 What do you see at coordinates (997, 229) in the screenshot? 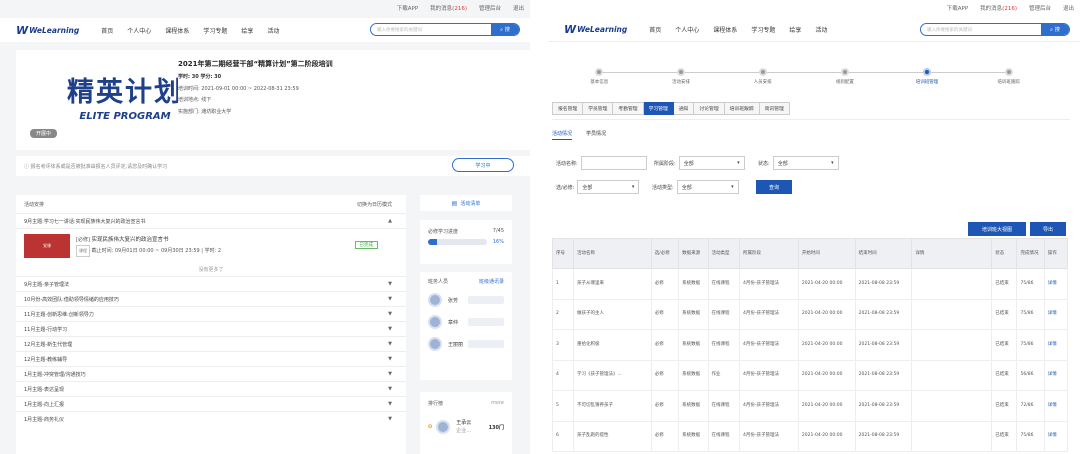
I see `overview-button: 培训班大视图` at bounding box center [997, 229].